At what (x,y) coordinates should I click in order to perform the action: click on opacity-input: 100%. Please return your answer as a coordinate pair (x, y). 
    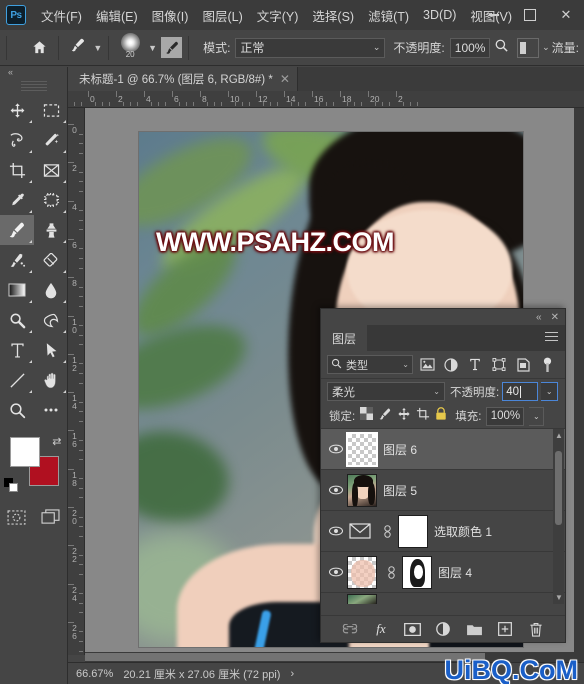
    Looking at the image, I should click on (470, 47).